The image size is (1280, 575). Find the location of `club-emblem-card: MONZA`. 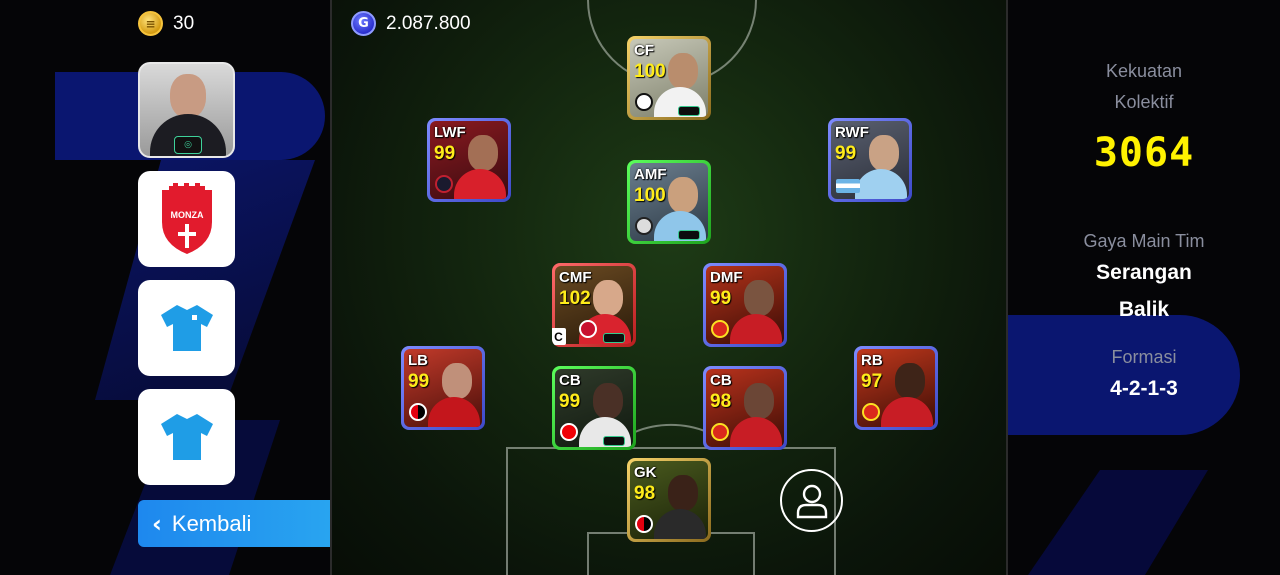

club-emblem-card: MONZA is located at coordinates (186, 219).